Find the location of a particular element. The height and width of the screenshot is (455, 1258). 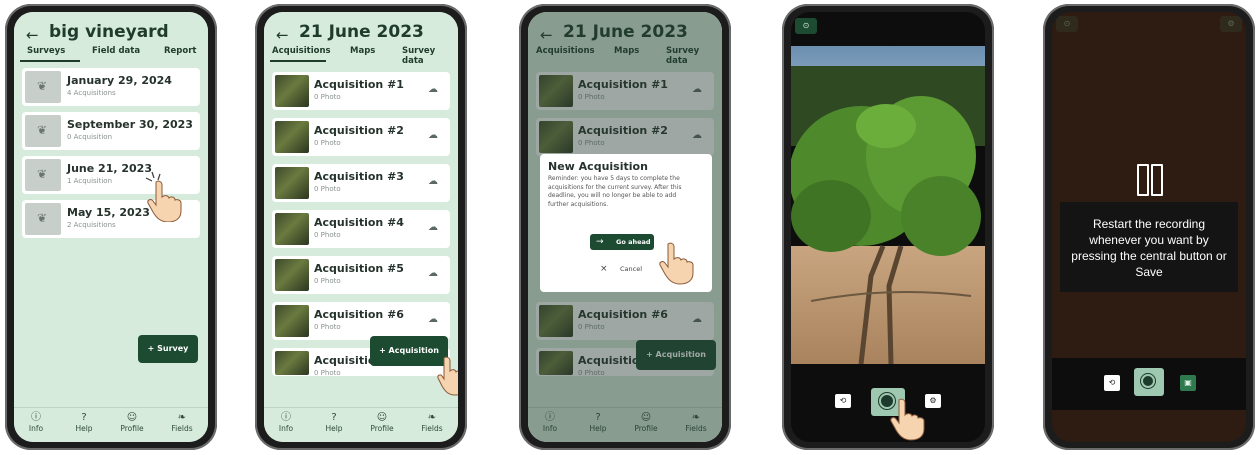

acquisition-card: Acquisition #2 0 Photo ☁ is located at coordinates (361, 137).